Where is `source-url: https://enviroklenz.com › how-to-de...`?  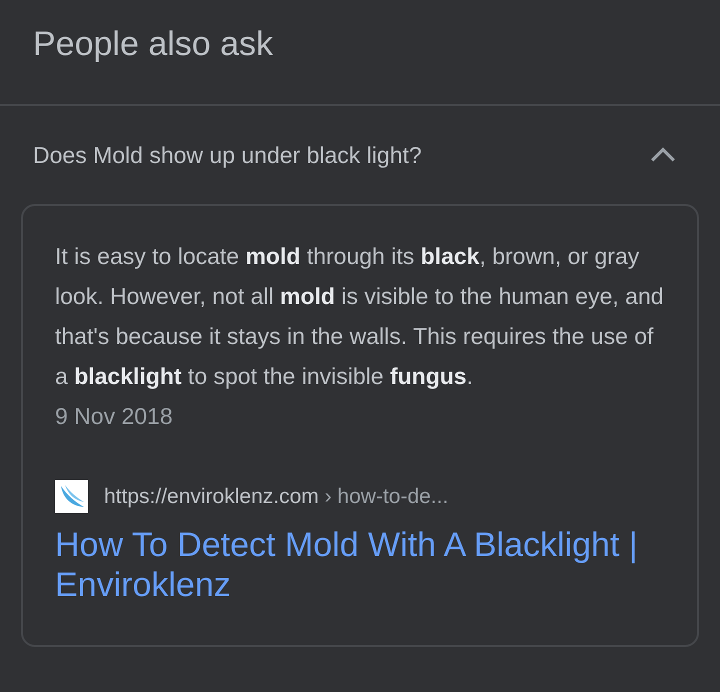
source-url: https://enviroklenz.com › how-to-de... is located at coordinates (276, 497).